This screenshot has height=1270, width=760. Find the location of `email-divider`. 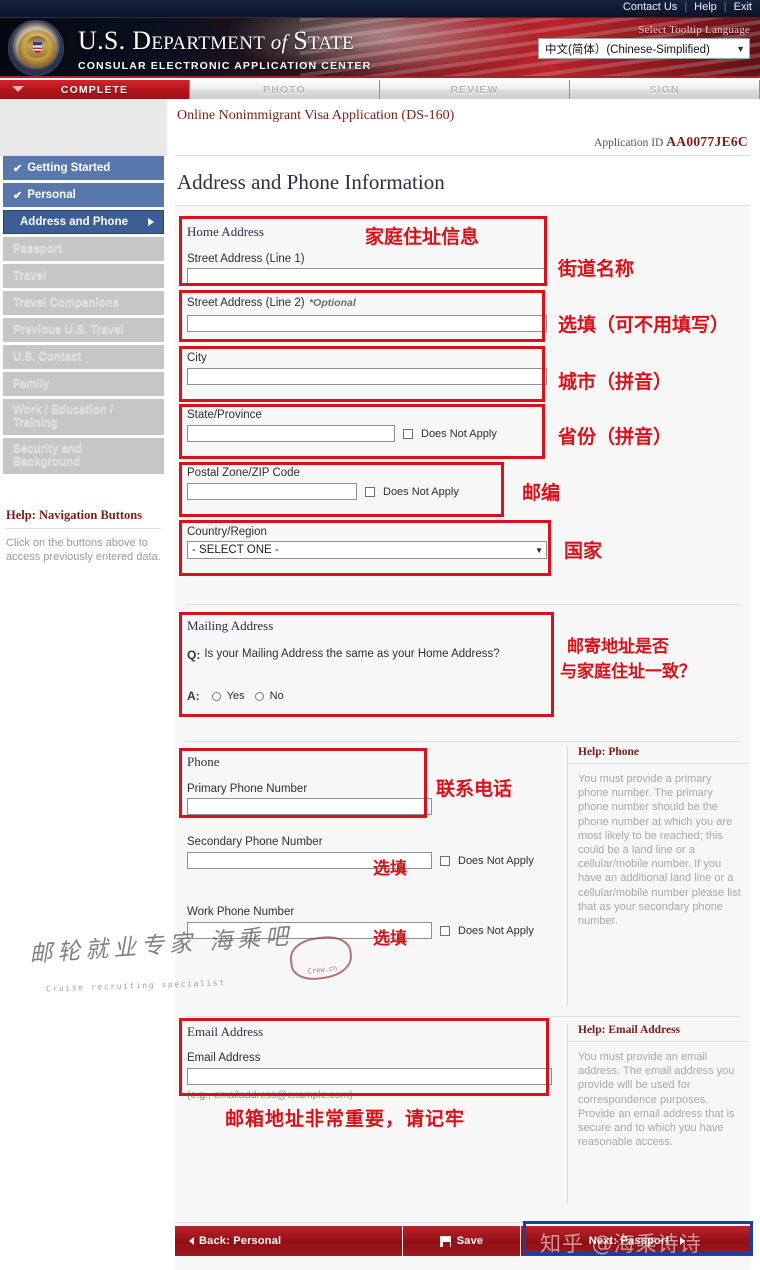

email-divider is located at coordinates (462, 1016).